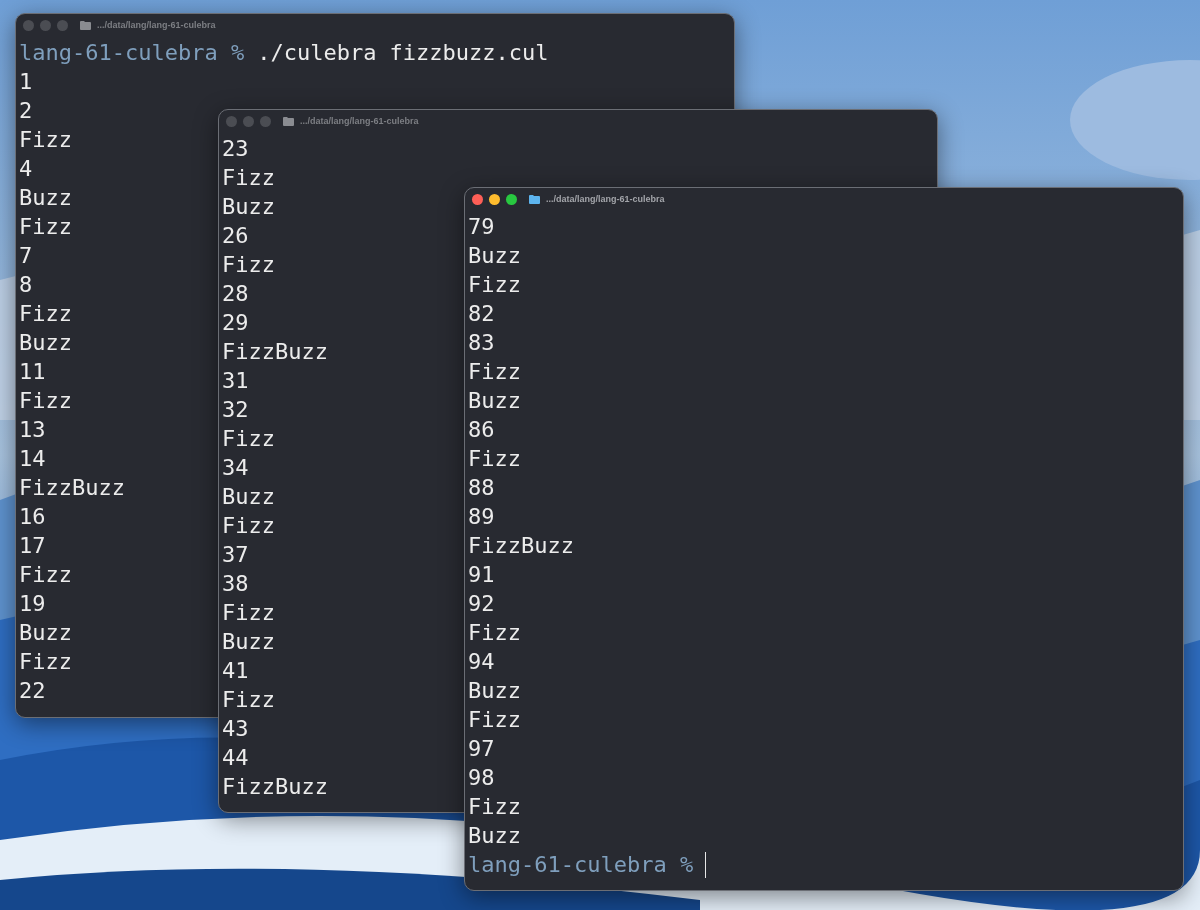 This screenshot has height=910, width=1200. What do you see at coordinates (481, 314) in the screenshot?
I see `output-line: 82` at bounding box center [481, 314].